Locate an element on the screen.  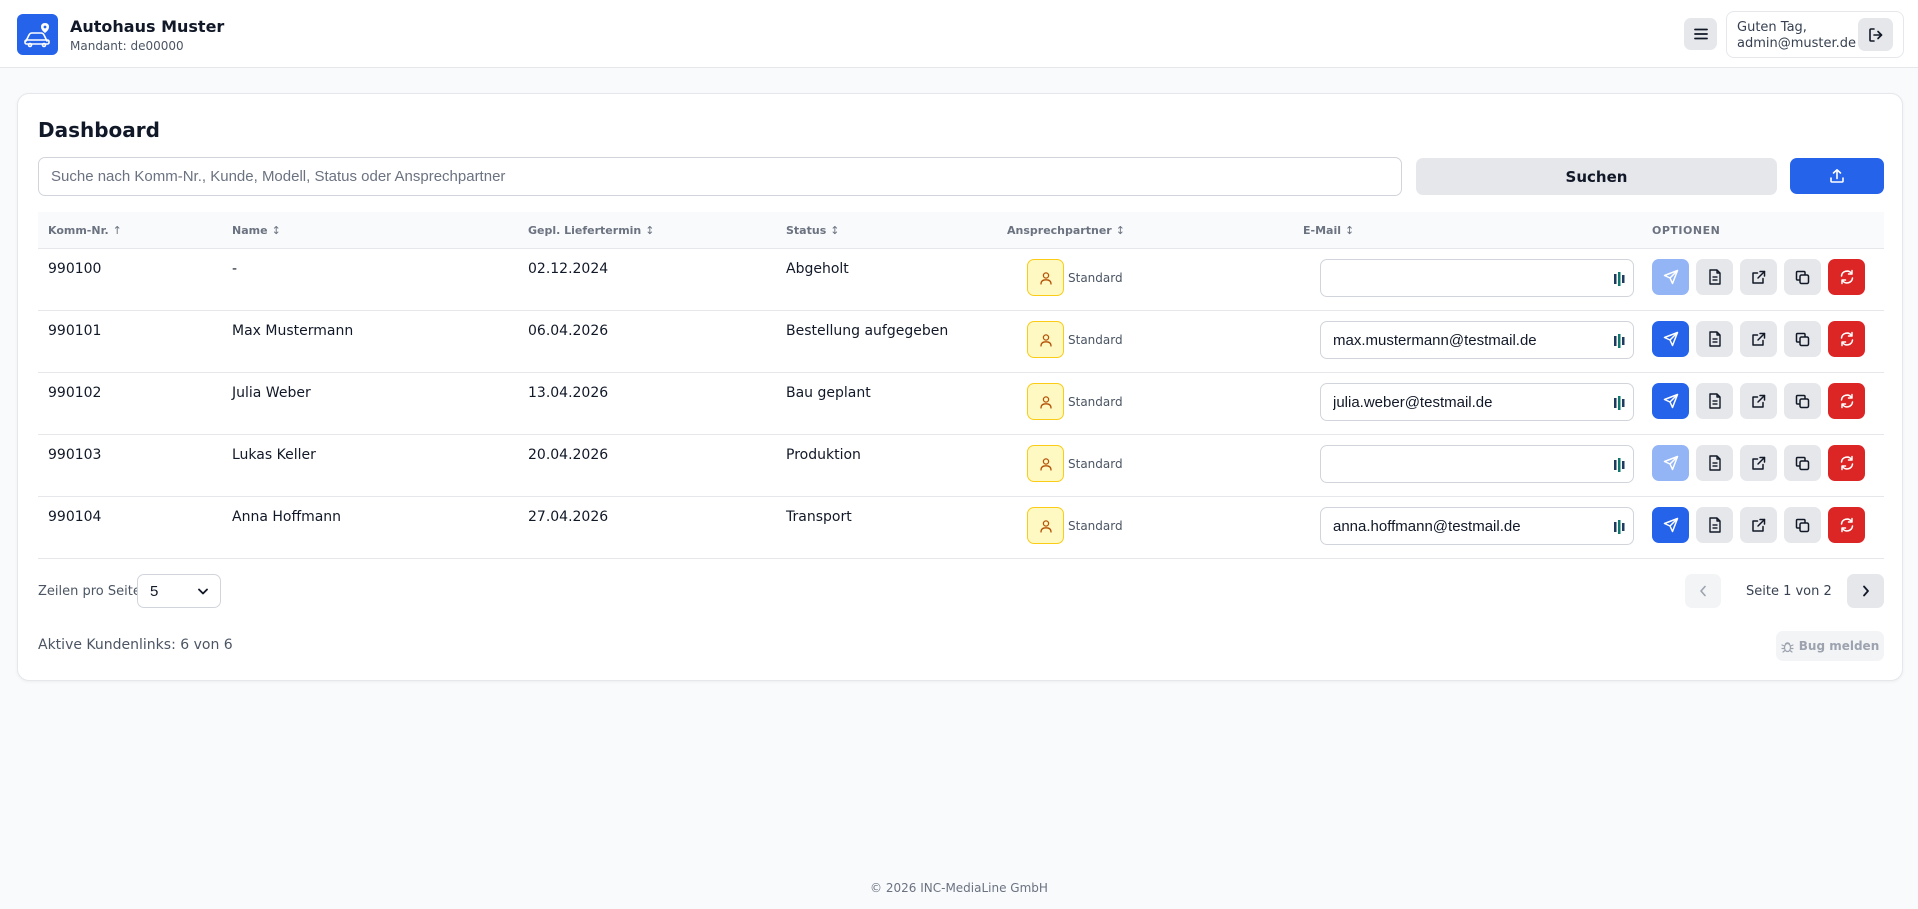
upload-button is located at coordinates (1837, 176).